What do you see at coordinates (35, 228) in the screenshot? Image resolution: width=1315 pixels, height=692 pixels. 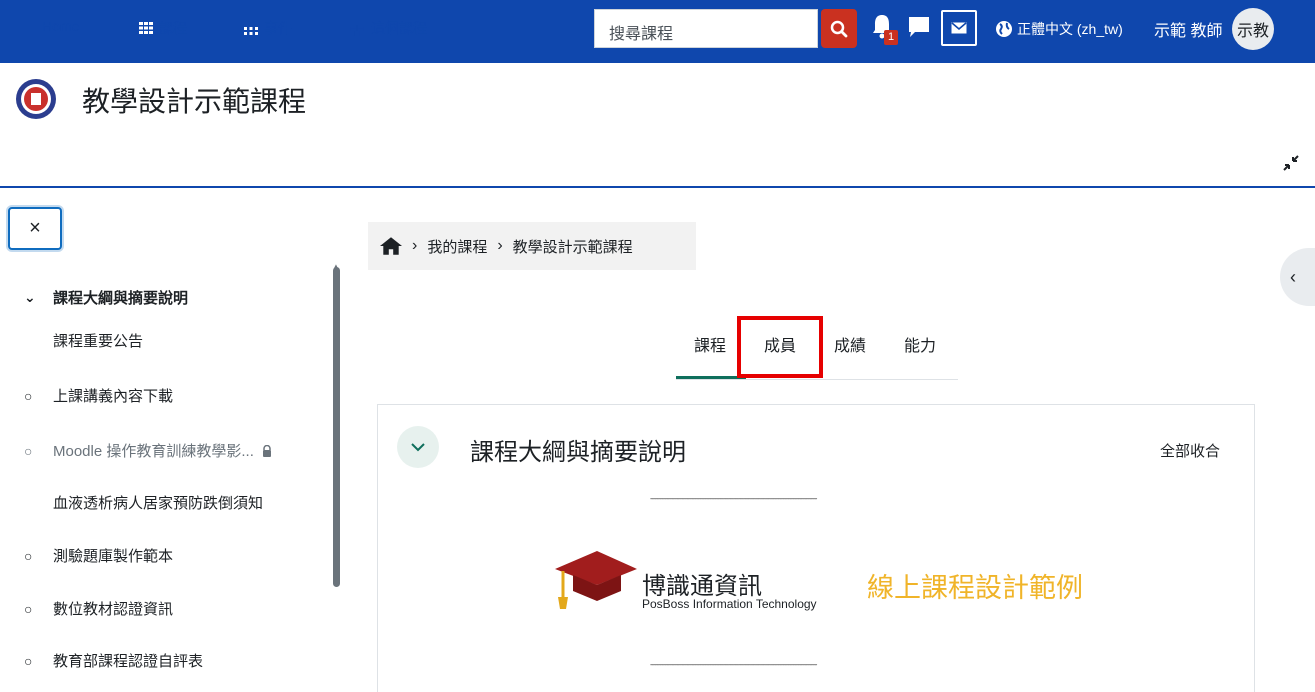 I see `close-drawer-button: ×` at bounding box center [35, 228].